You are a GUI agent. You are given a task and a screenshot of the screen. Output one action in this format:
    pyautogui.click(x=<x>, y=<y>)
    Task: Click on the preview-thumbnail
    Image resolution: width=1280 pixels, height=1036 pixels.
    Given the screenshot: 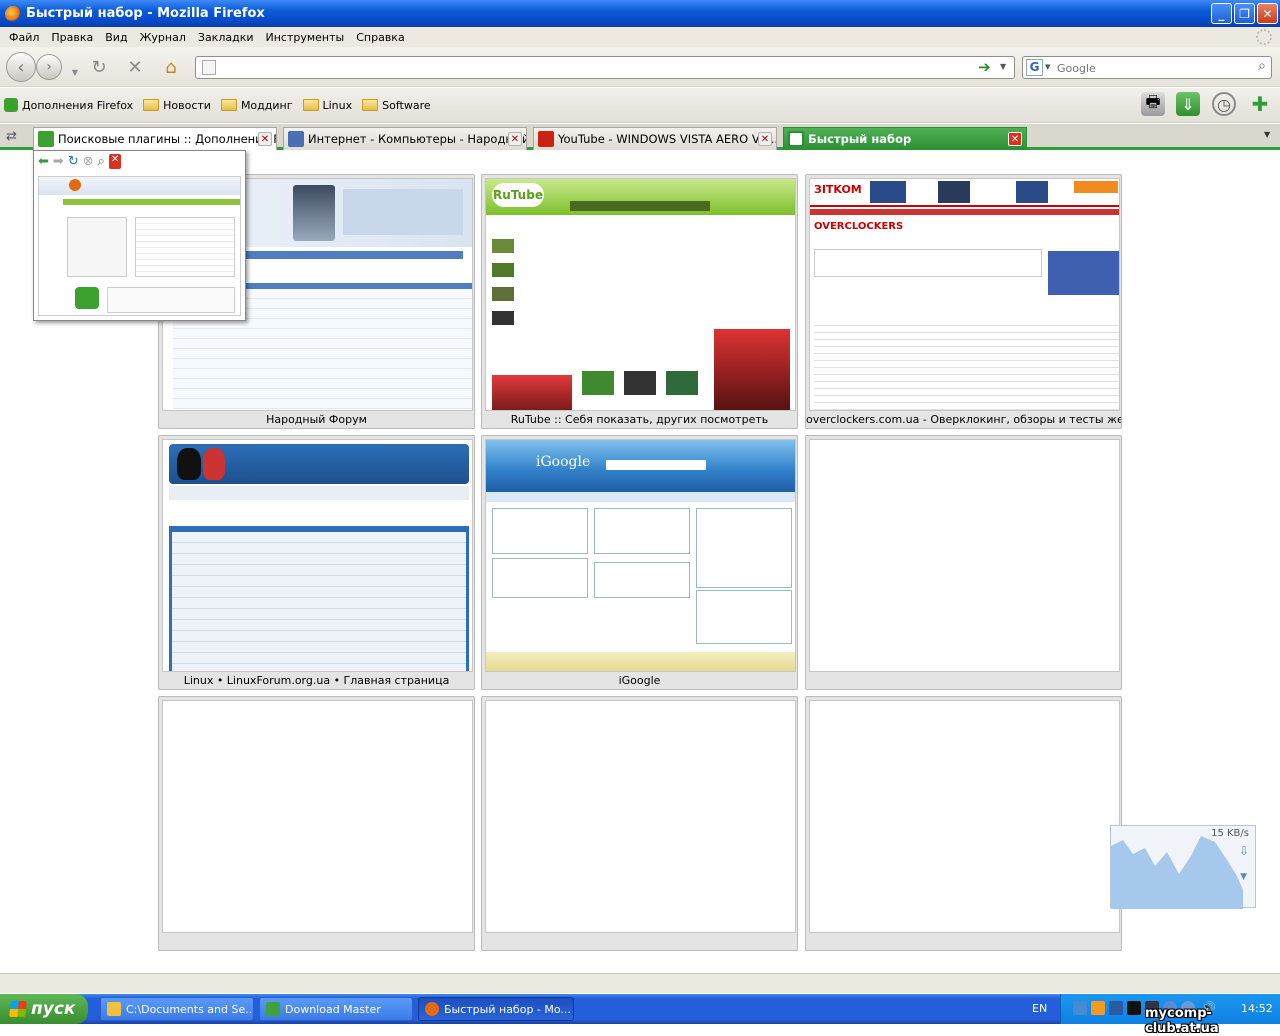 What is the action you would take?
    pyautogui.click(x=139, y=246)
    